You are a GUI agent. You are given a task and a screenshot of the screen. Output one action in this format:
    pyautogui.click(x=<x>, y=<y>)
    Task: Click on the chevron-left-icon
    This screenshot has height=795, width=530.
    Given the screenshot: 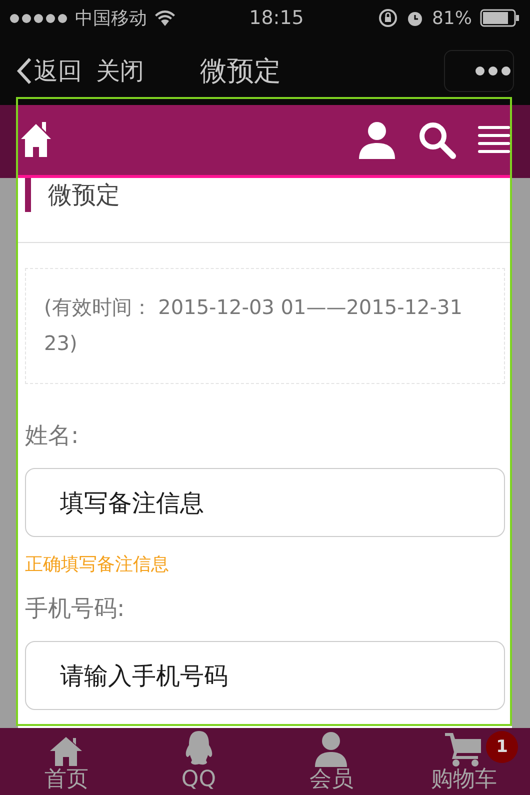 What is the action you would take?
    pyautogui.click(x=24, y=70)
    